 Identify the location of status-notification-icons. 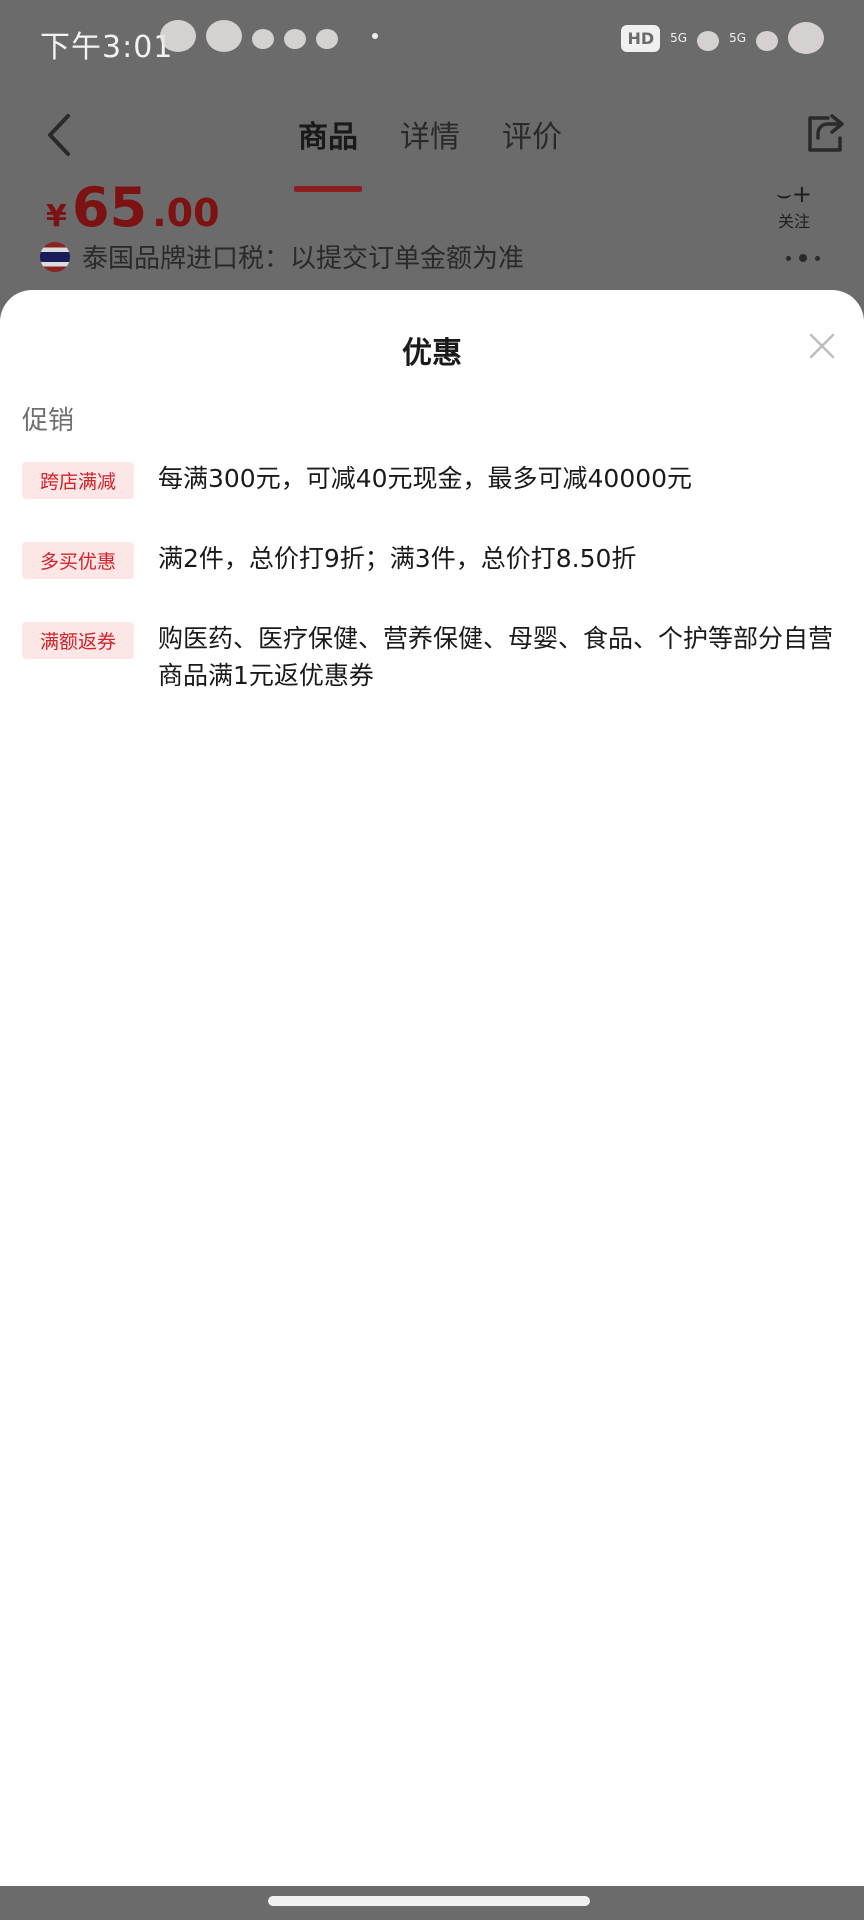
(269, 36).